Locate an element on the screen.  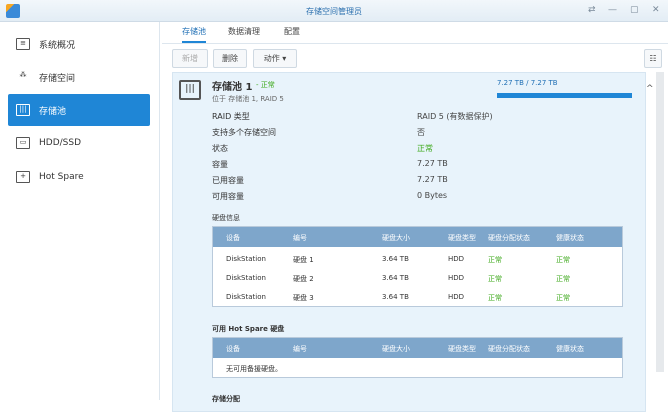
sidebar-item-label: HDD/SSD is located at coordinates (60, 143).